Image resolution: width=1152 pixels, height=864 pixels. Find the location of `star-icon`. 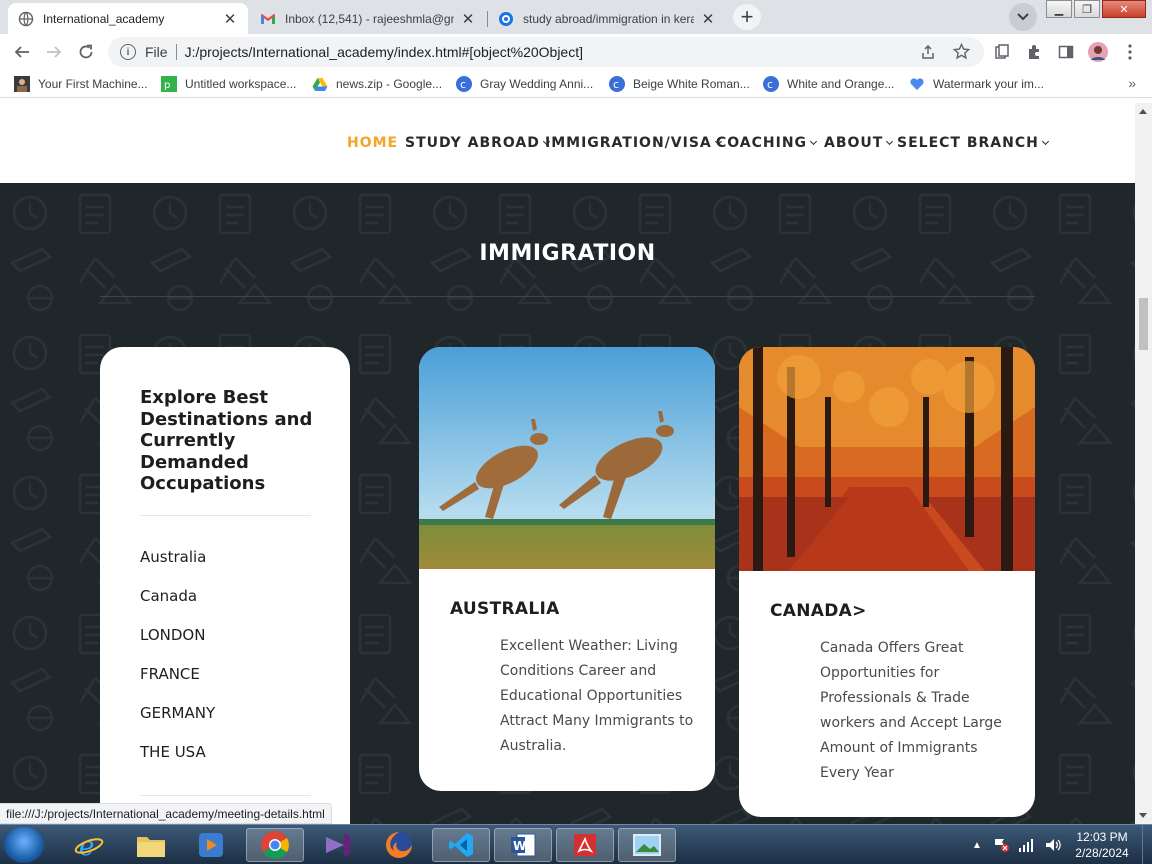

star-icon is located at coordinates (961, 51).